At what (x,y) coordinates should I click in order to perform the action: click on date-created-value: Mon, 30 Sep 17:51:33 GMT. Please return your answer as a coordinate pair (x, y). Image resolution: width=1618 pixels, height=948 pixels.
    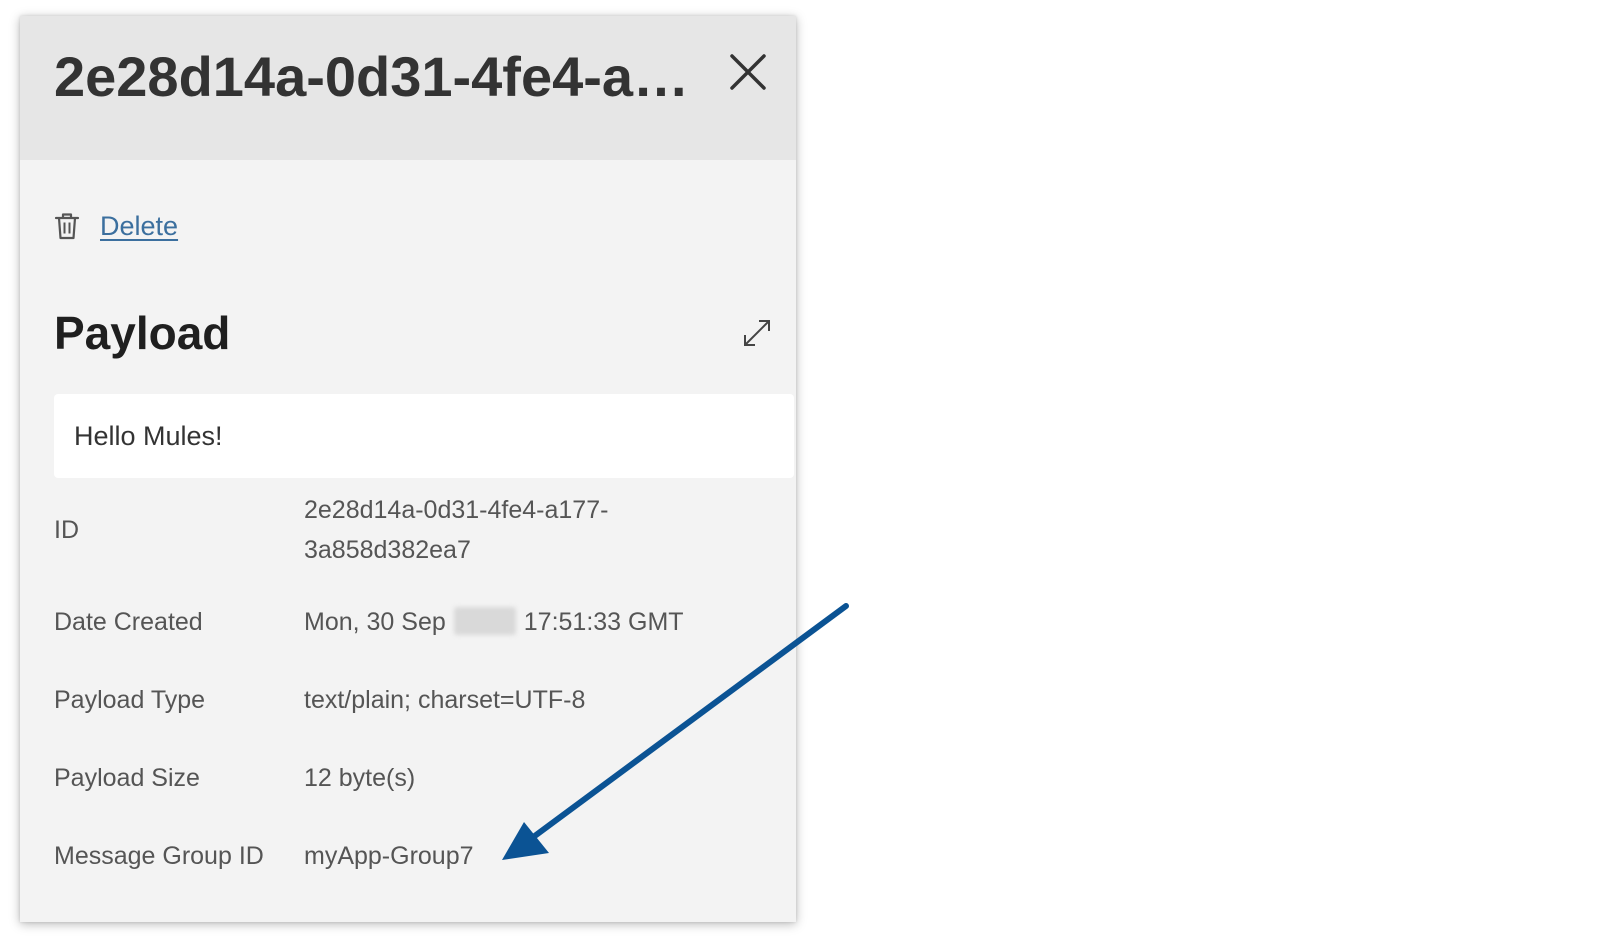
    Looking at the image, I should click on (539, 622).